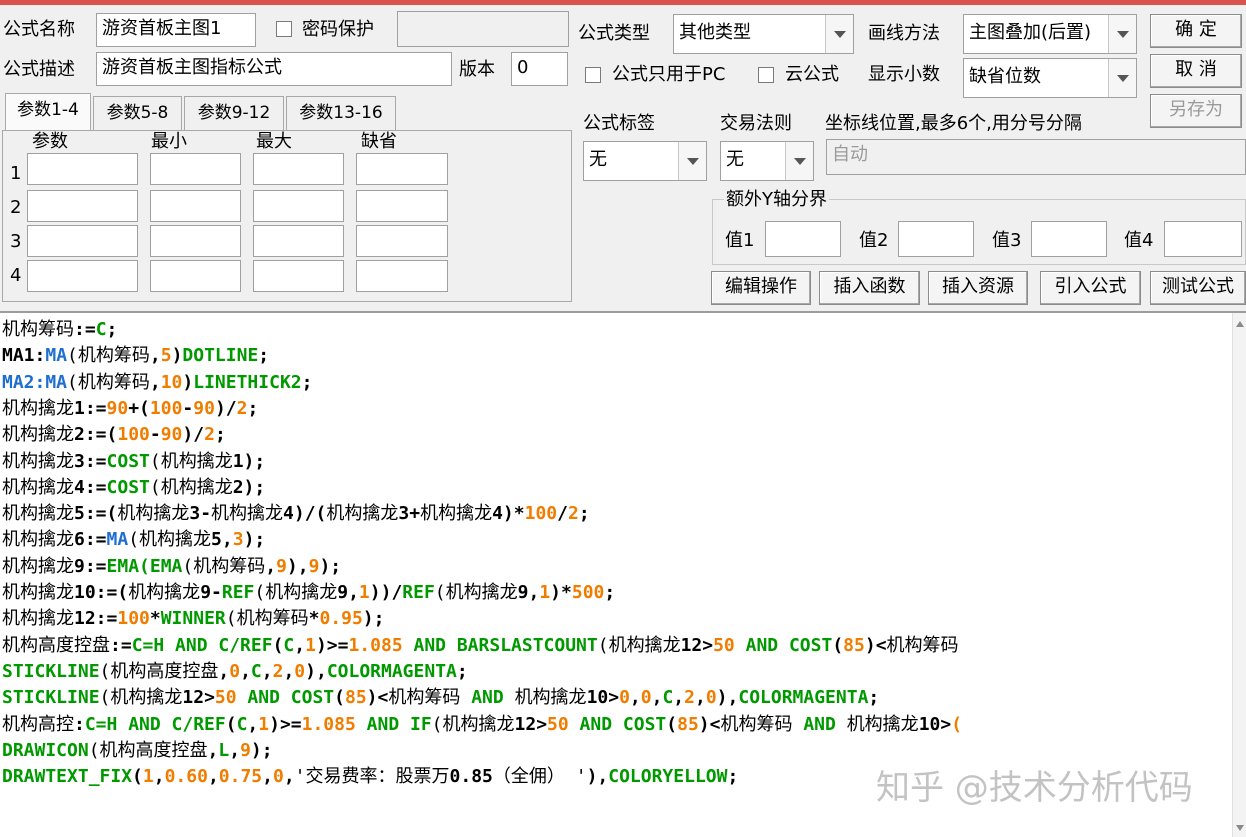 The image size is (1246, 837). Describe the element at coordinates (803, 239) in the screenshot. I see `value-1-input` at that location.